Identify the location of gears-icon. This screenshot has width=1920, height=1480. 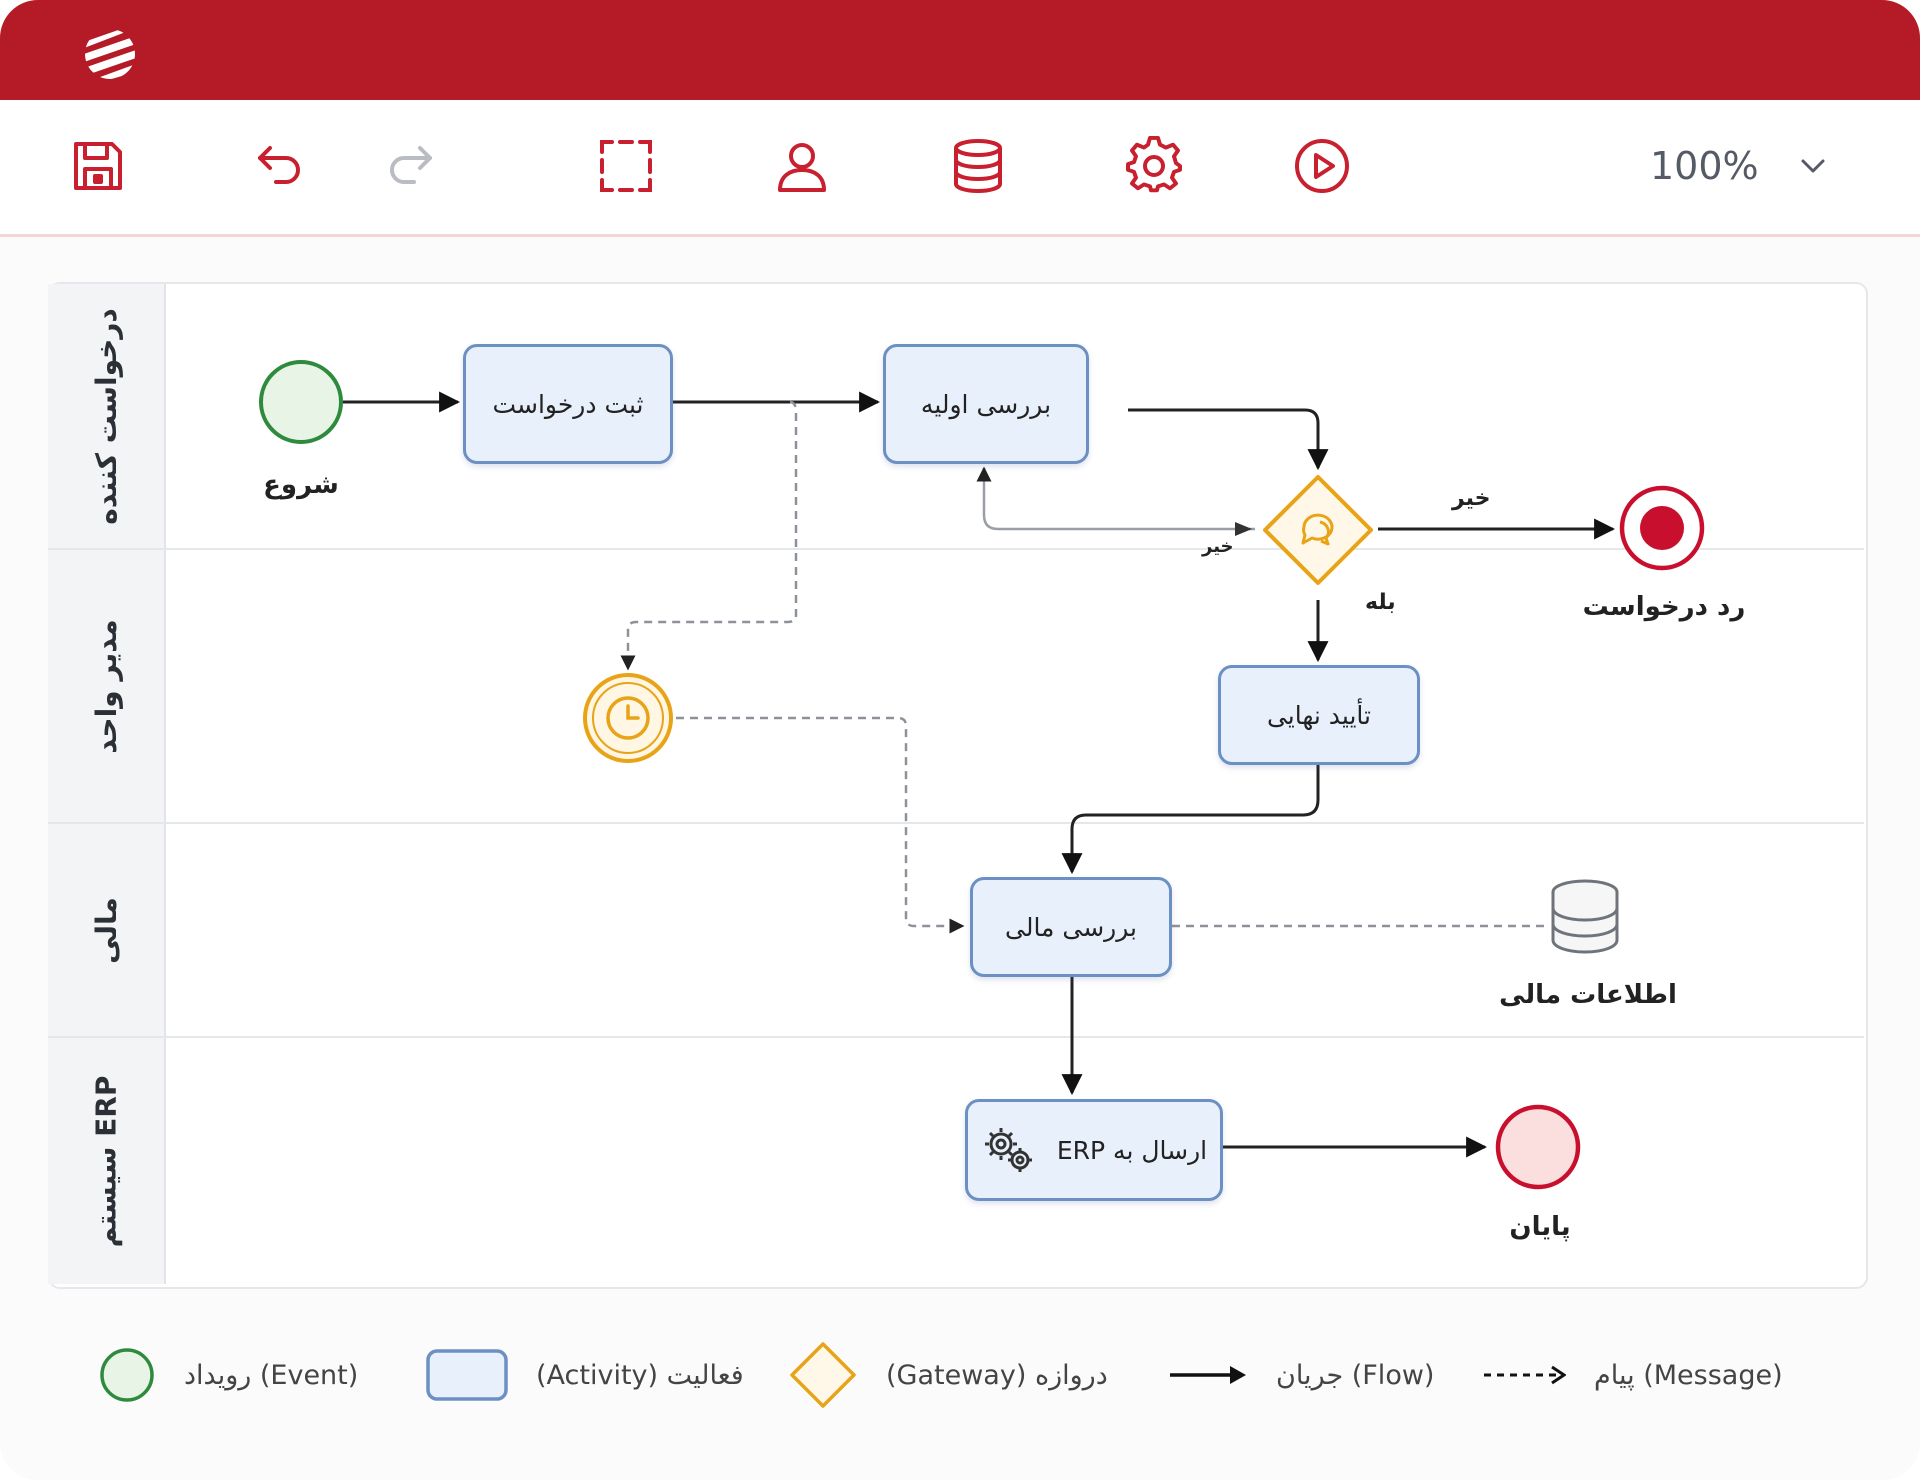
(1008, 1150).